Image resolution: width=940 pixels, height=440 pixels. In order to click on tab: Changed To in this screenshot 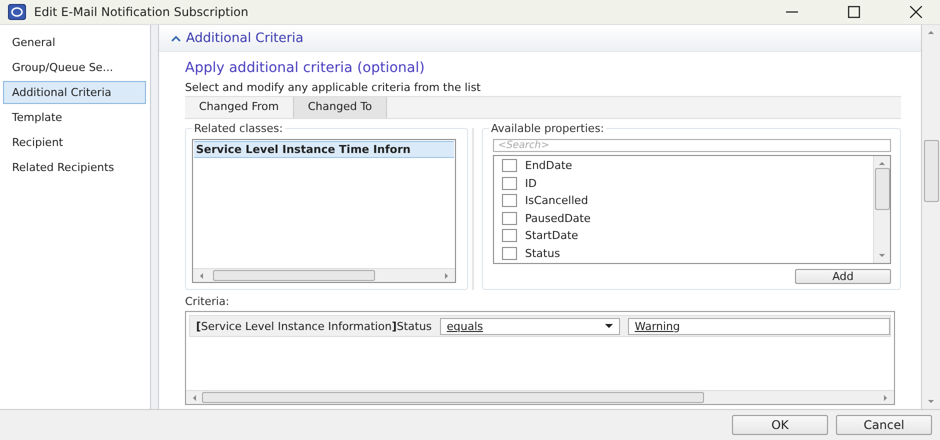, I will do `click(340, 107)`.